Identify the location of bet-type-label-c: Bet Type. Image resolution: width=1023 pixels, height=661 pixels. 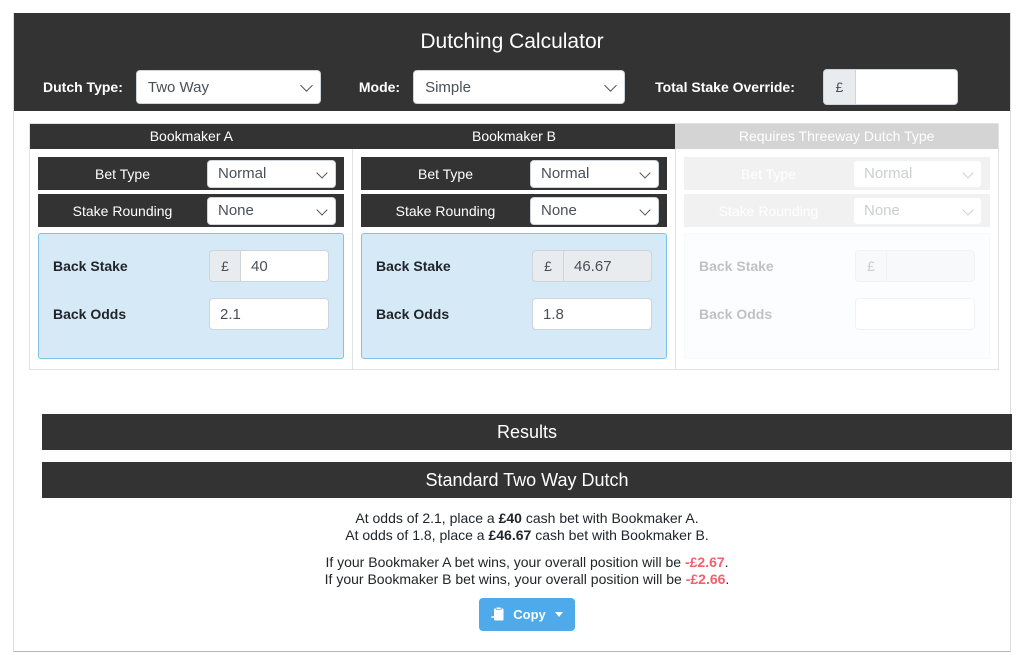
(768, 173).